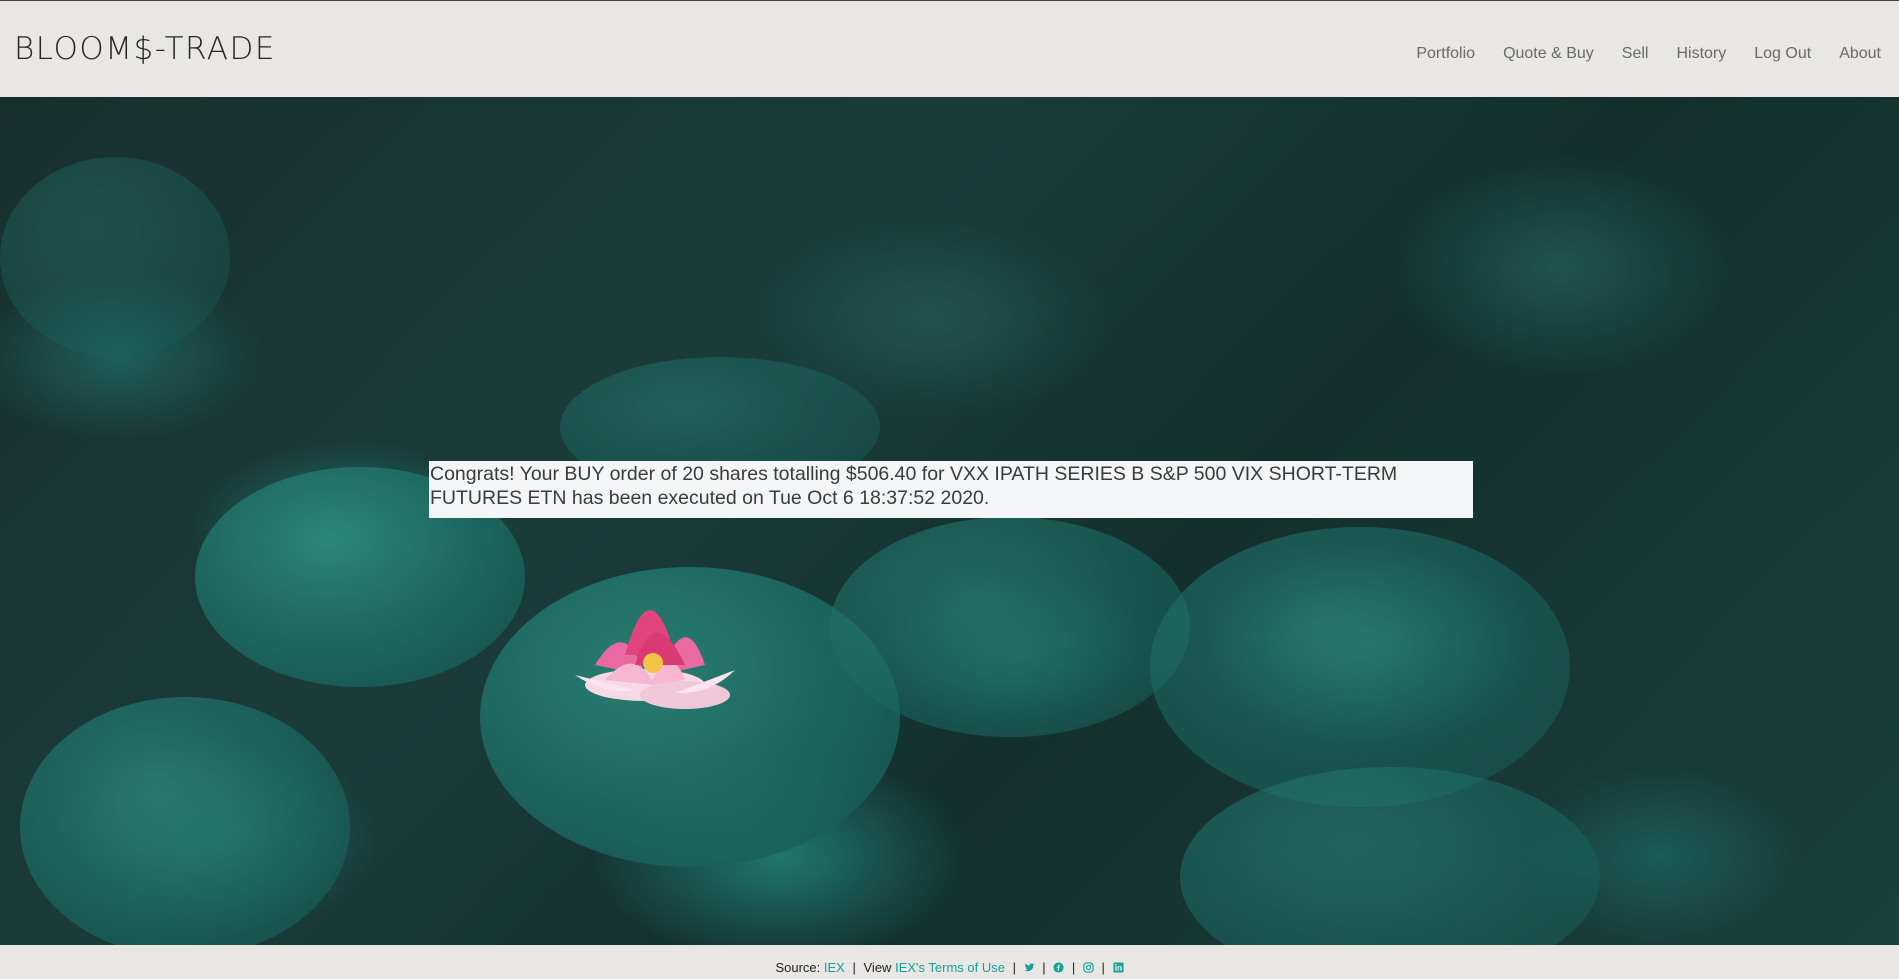  What do you see at coordinates (655, 659) in the screenshot?
I see `lotus-flower-image` at bounding box center [655, 659].